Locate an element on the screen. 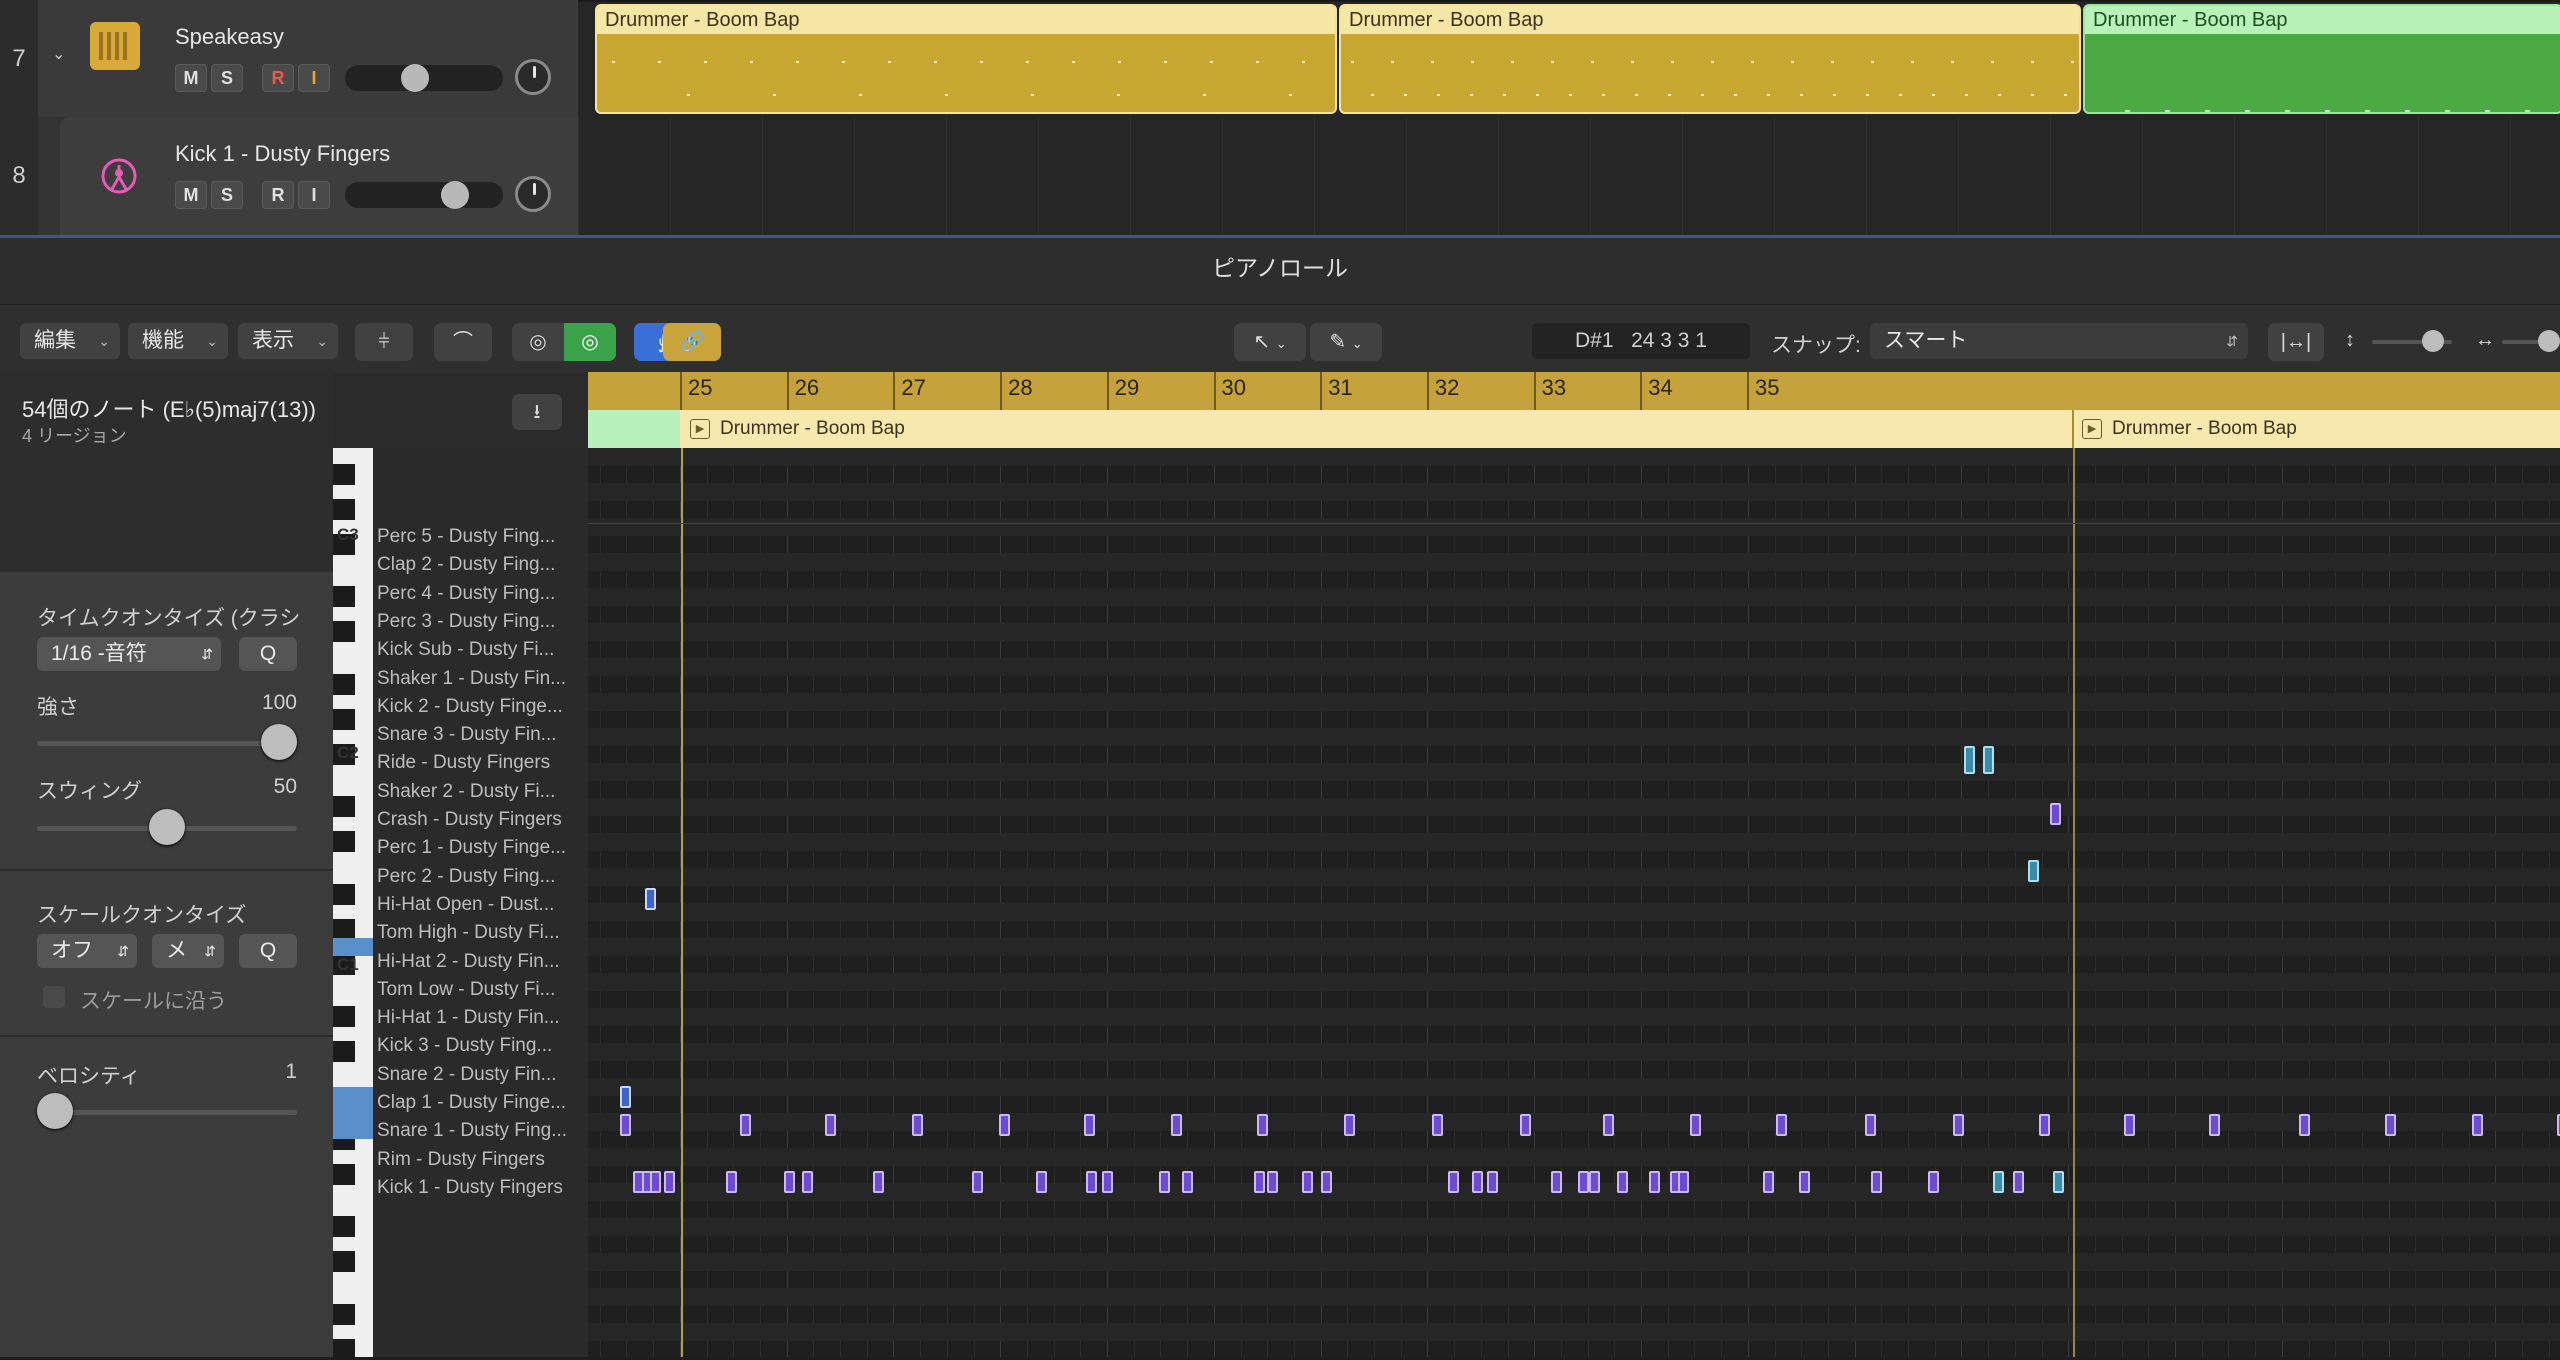 Image resolution: width=2560 pixels, height=1360 pixels. automation-curve-icon: ⌒ is located at coordinates (463, 342).